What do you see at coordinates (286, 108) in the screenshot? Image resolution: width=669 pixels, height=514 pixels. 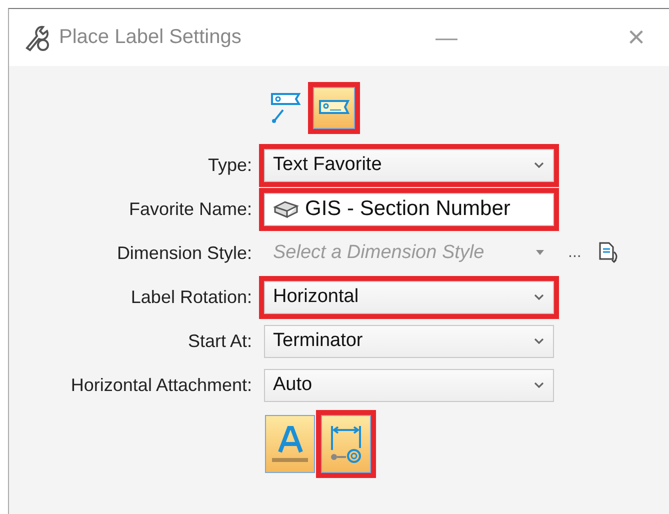 I see `tag-leader-icon` at bounding box center [286, 108].